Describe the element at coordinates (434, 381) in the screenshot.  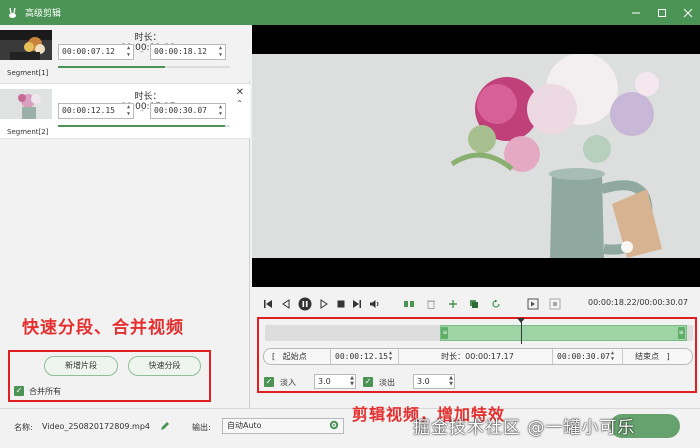
I see `fade-out-field: 3.0 ▲ ▼` at that location.